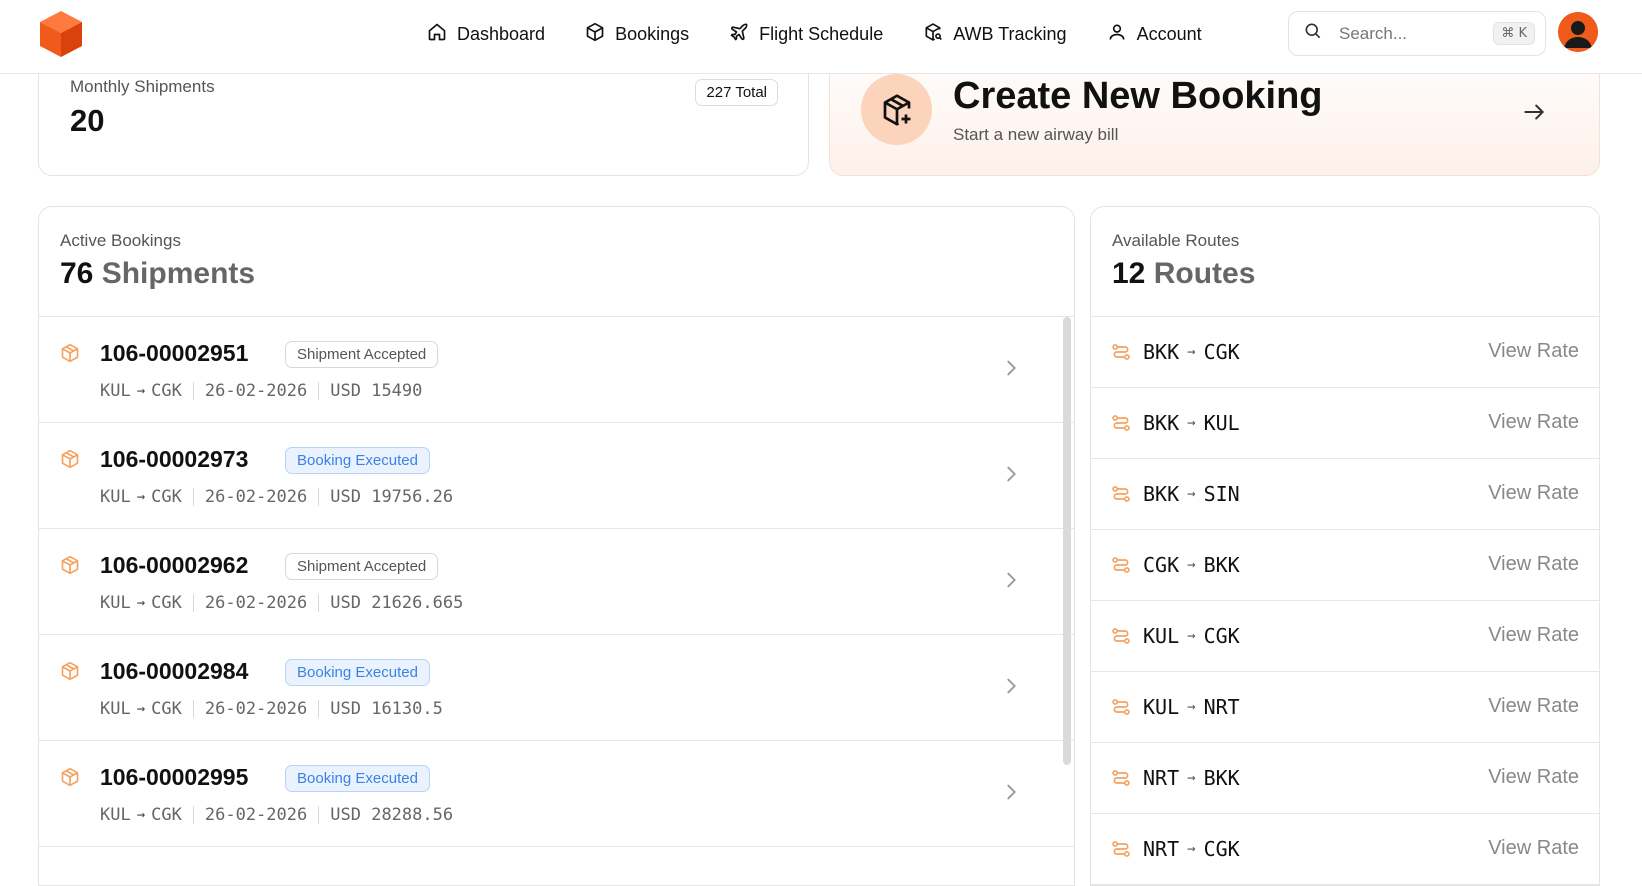 This screenshot has height=886, width=1642. What do you see at coordinates (1345, 494) in the screenshot?
I see `route-row: BKK → SIN View Rate` at bounding box center [1345, 494].